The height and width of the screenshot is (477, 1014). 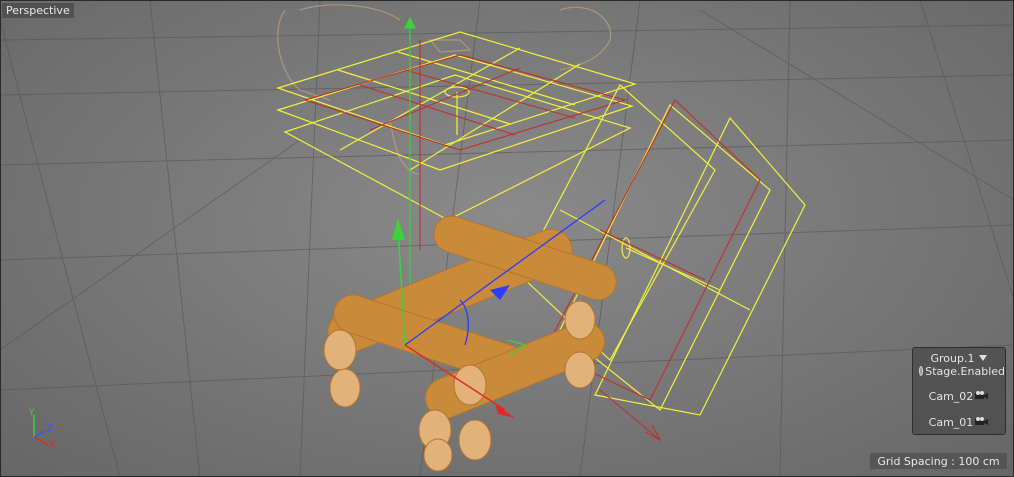 I want to click on group-label: Group.1, so click(x=952, y=358).